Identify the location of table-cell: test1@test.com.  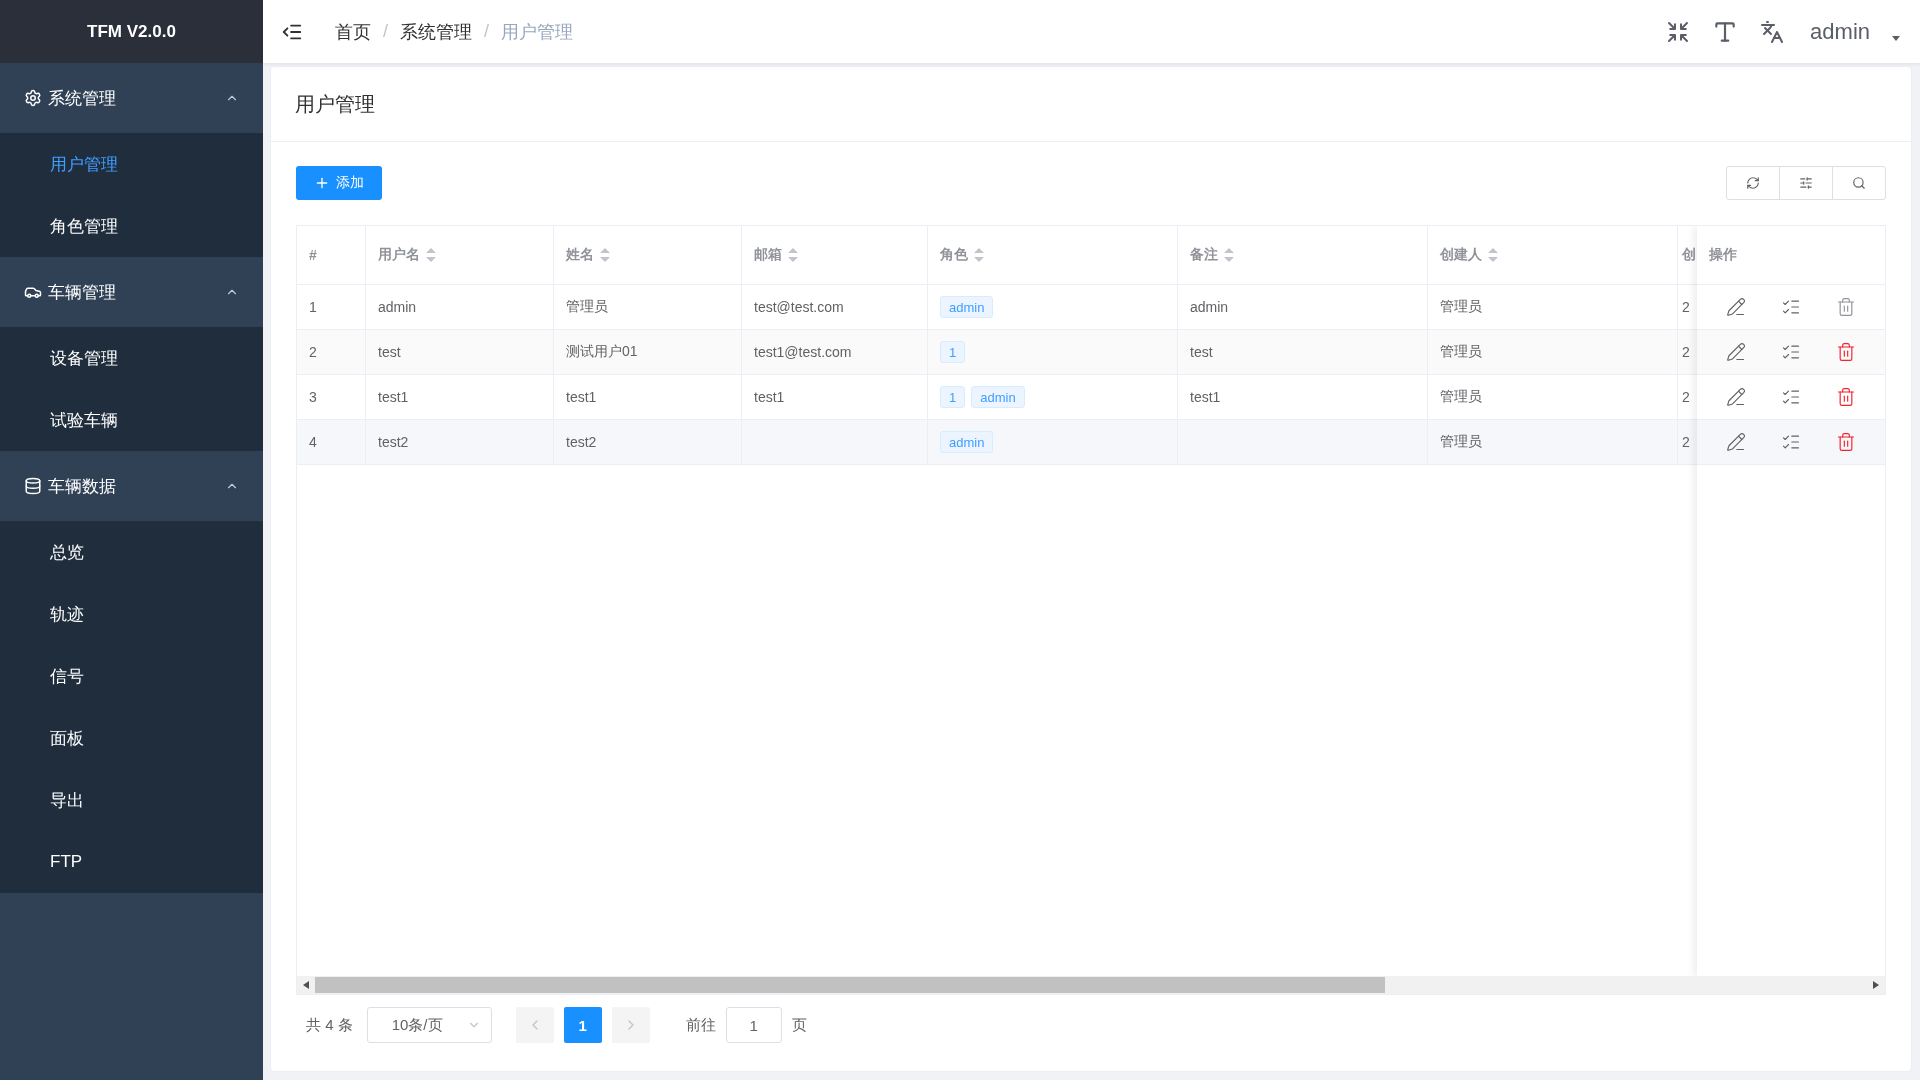
(835, 352).